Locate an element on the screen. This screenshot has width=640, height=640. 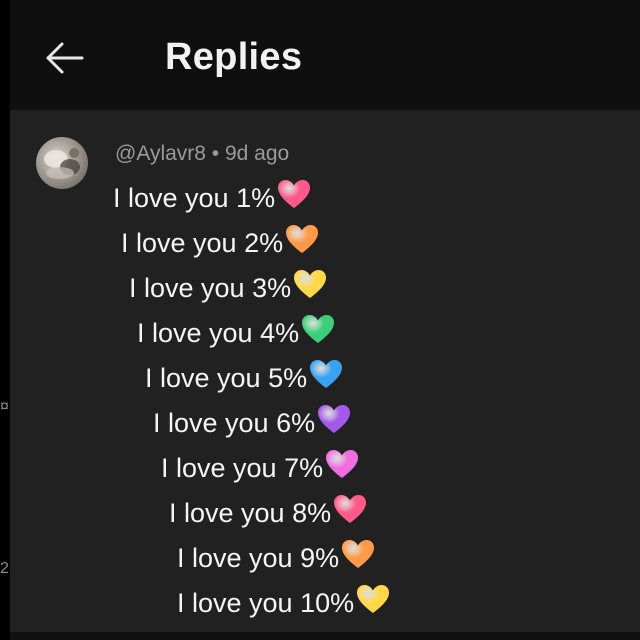
comment-author-time: @Aylavr8 • 9d ago is located at coordinates (202, 154).